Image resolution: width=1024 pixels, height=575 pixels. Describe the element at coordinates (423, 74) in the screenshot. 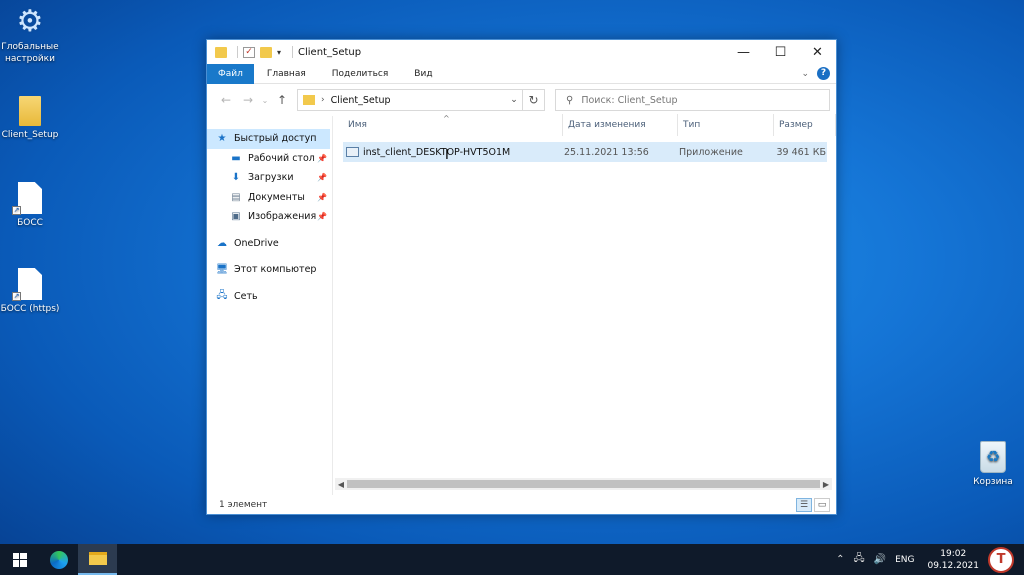

I see `tab-view: Вид` at that location.